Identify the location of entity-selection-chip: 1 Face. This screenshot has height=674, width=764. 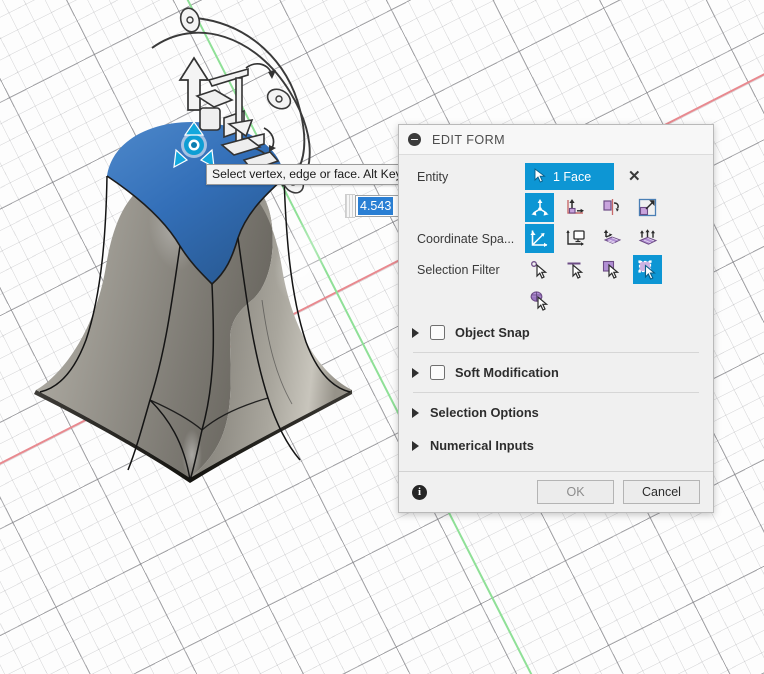
(569, 176).